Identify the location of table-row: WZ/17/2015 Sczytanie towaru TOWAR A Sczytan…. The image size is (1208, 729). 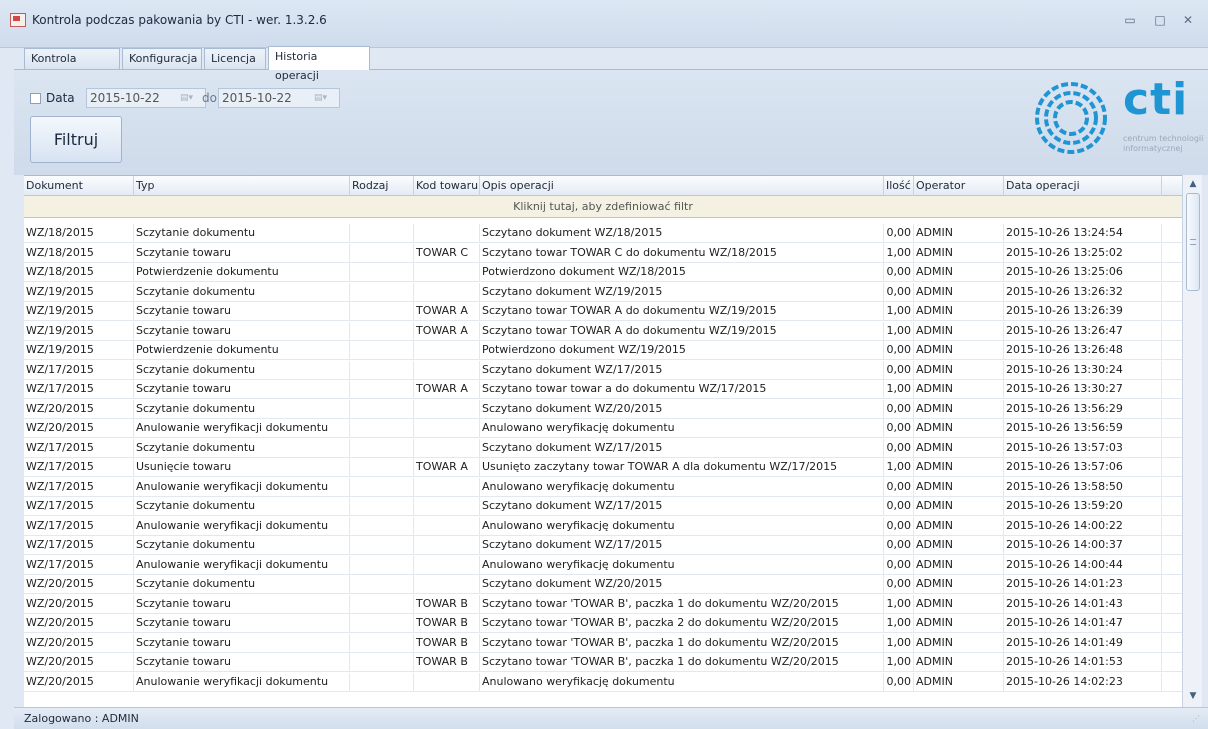
(603, 389).